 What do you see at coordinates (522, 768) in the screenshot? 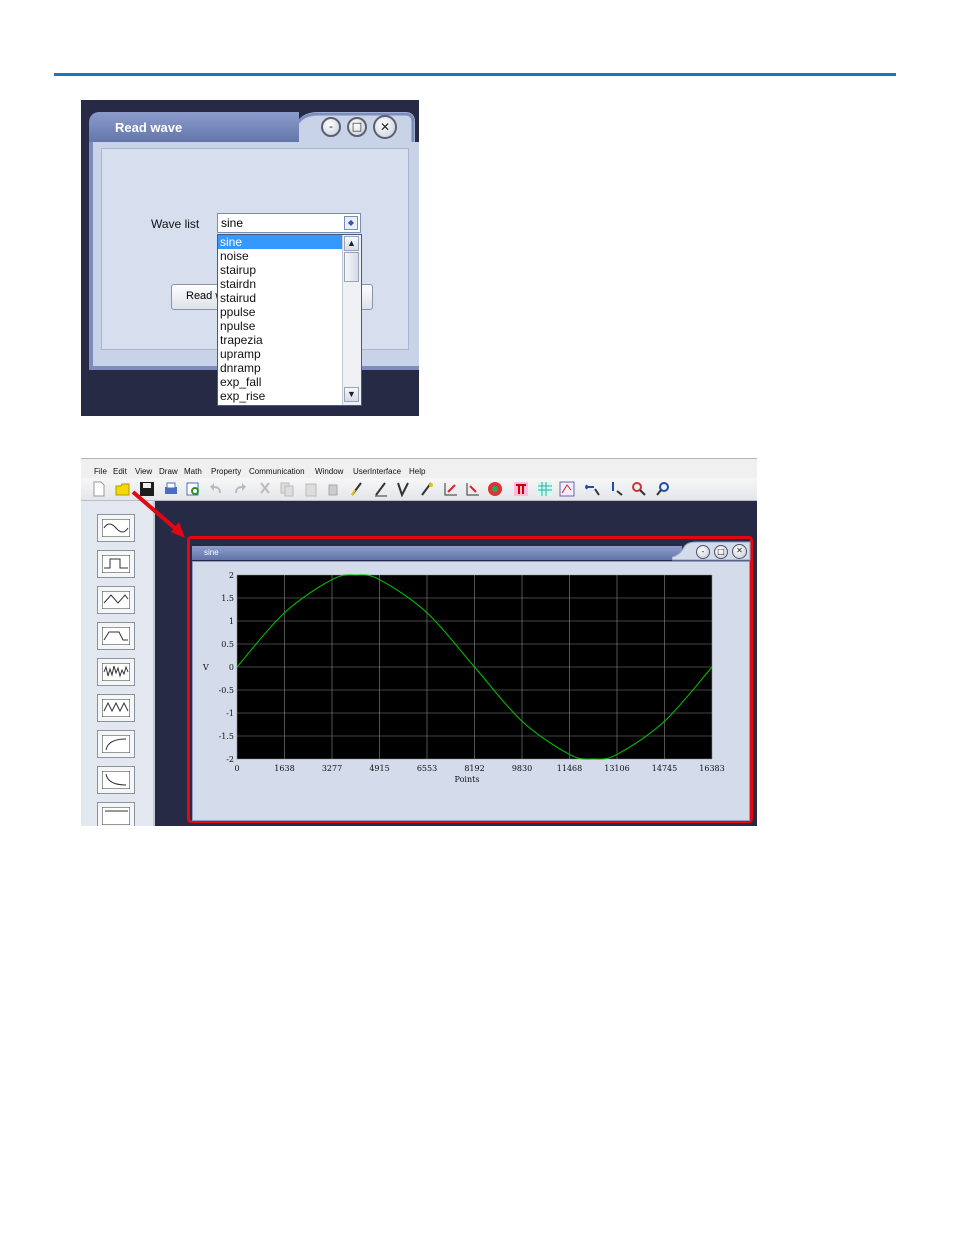
I see `x-tick-label: 9830` at bounding box center [522, 768].